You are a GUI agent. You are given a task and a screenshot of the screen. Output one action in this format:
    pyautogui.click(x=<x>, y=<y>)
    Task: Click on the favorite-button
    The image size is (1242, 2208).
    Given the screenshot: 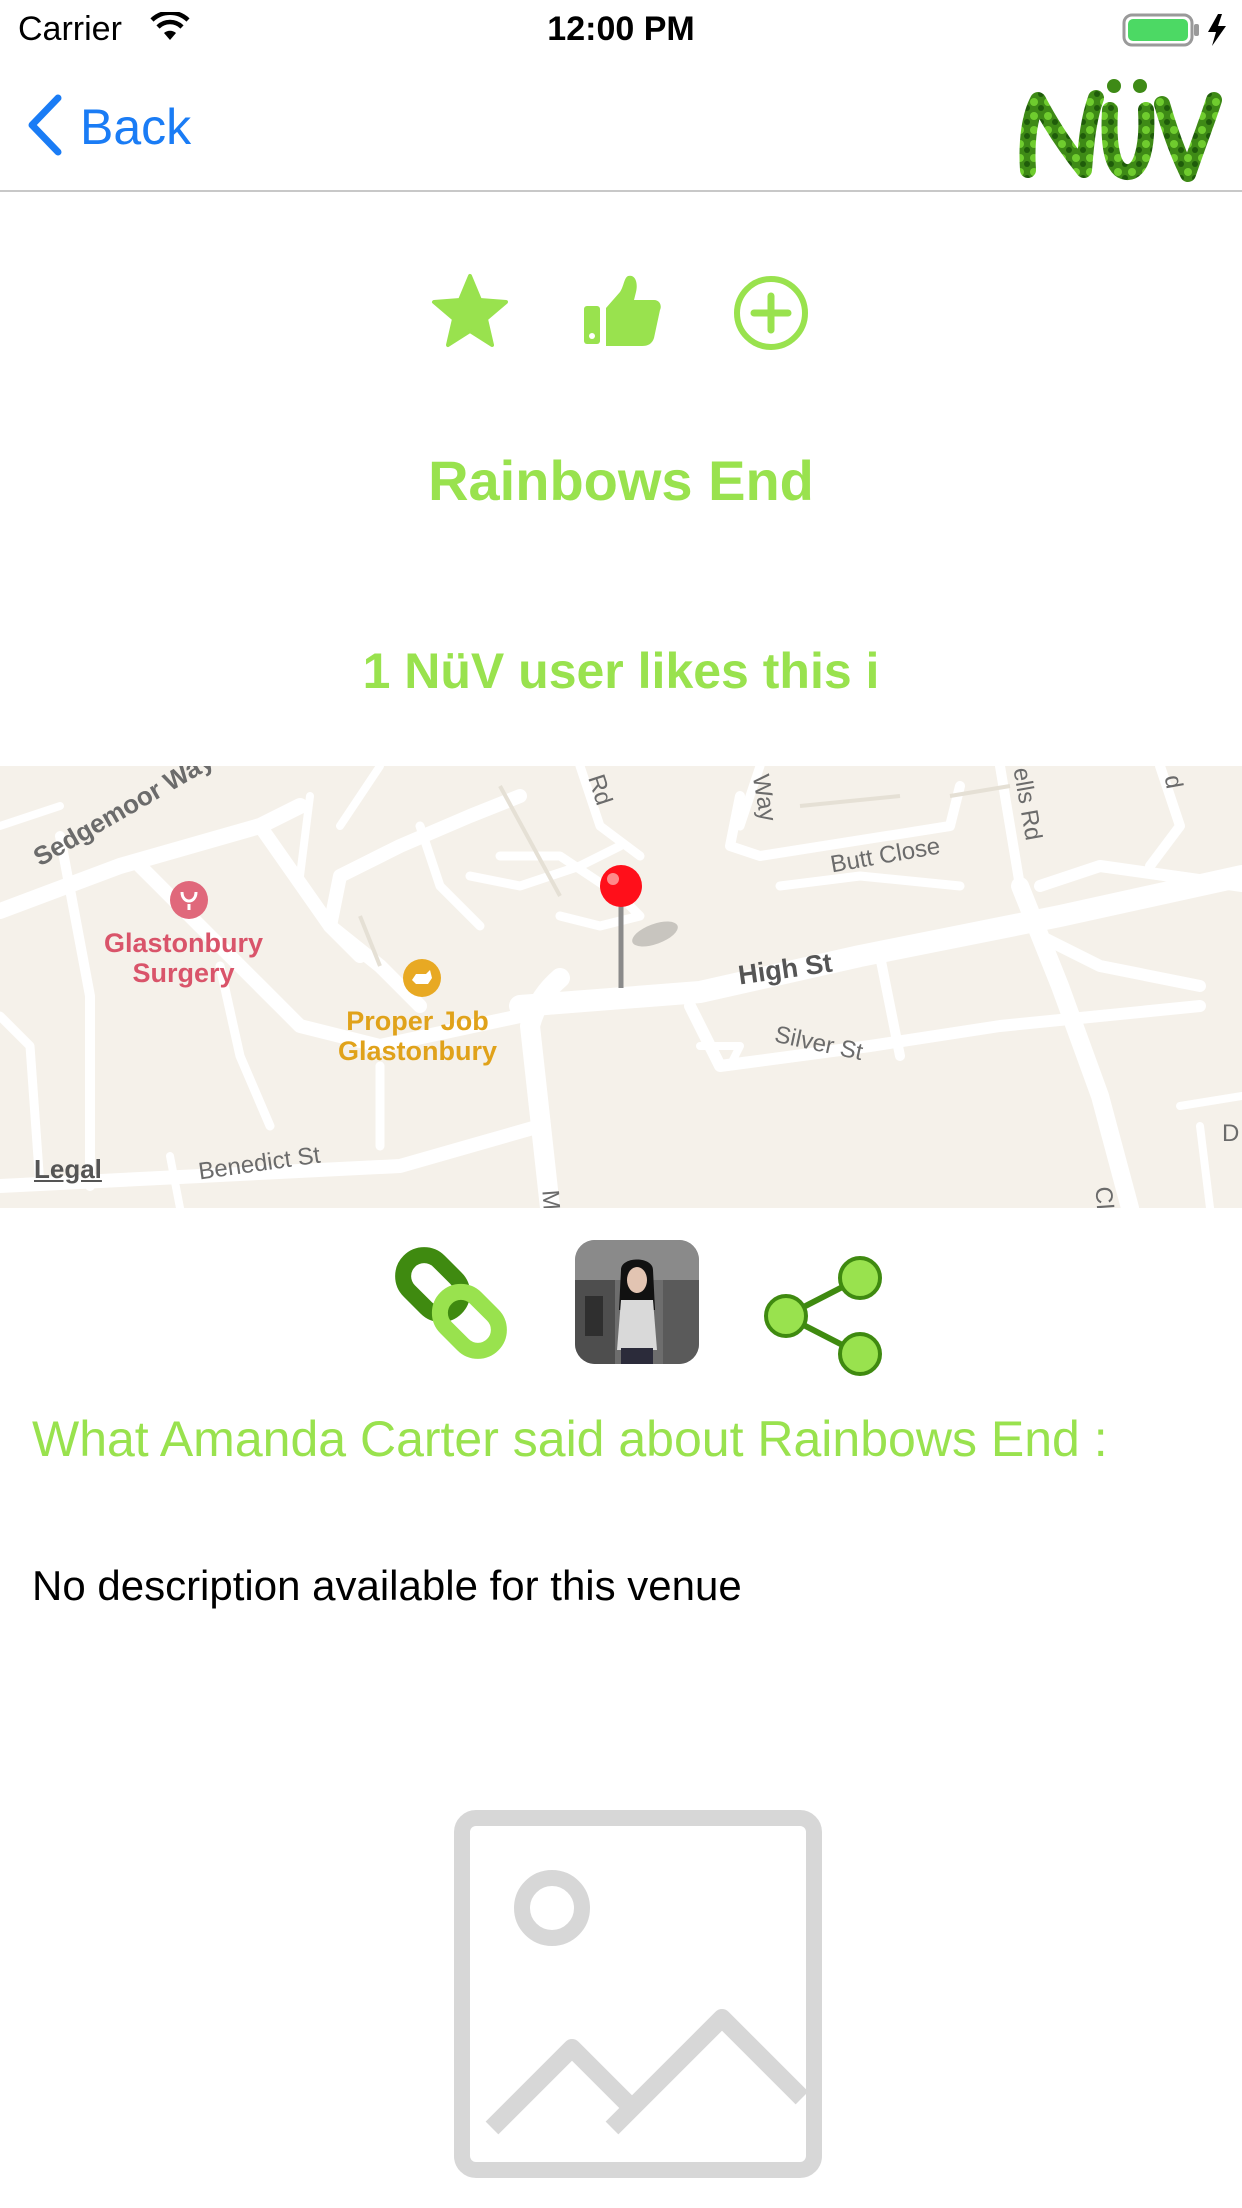 What is the action you would take?
    pyautogui.click(x=470, y=313)
    